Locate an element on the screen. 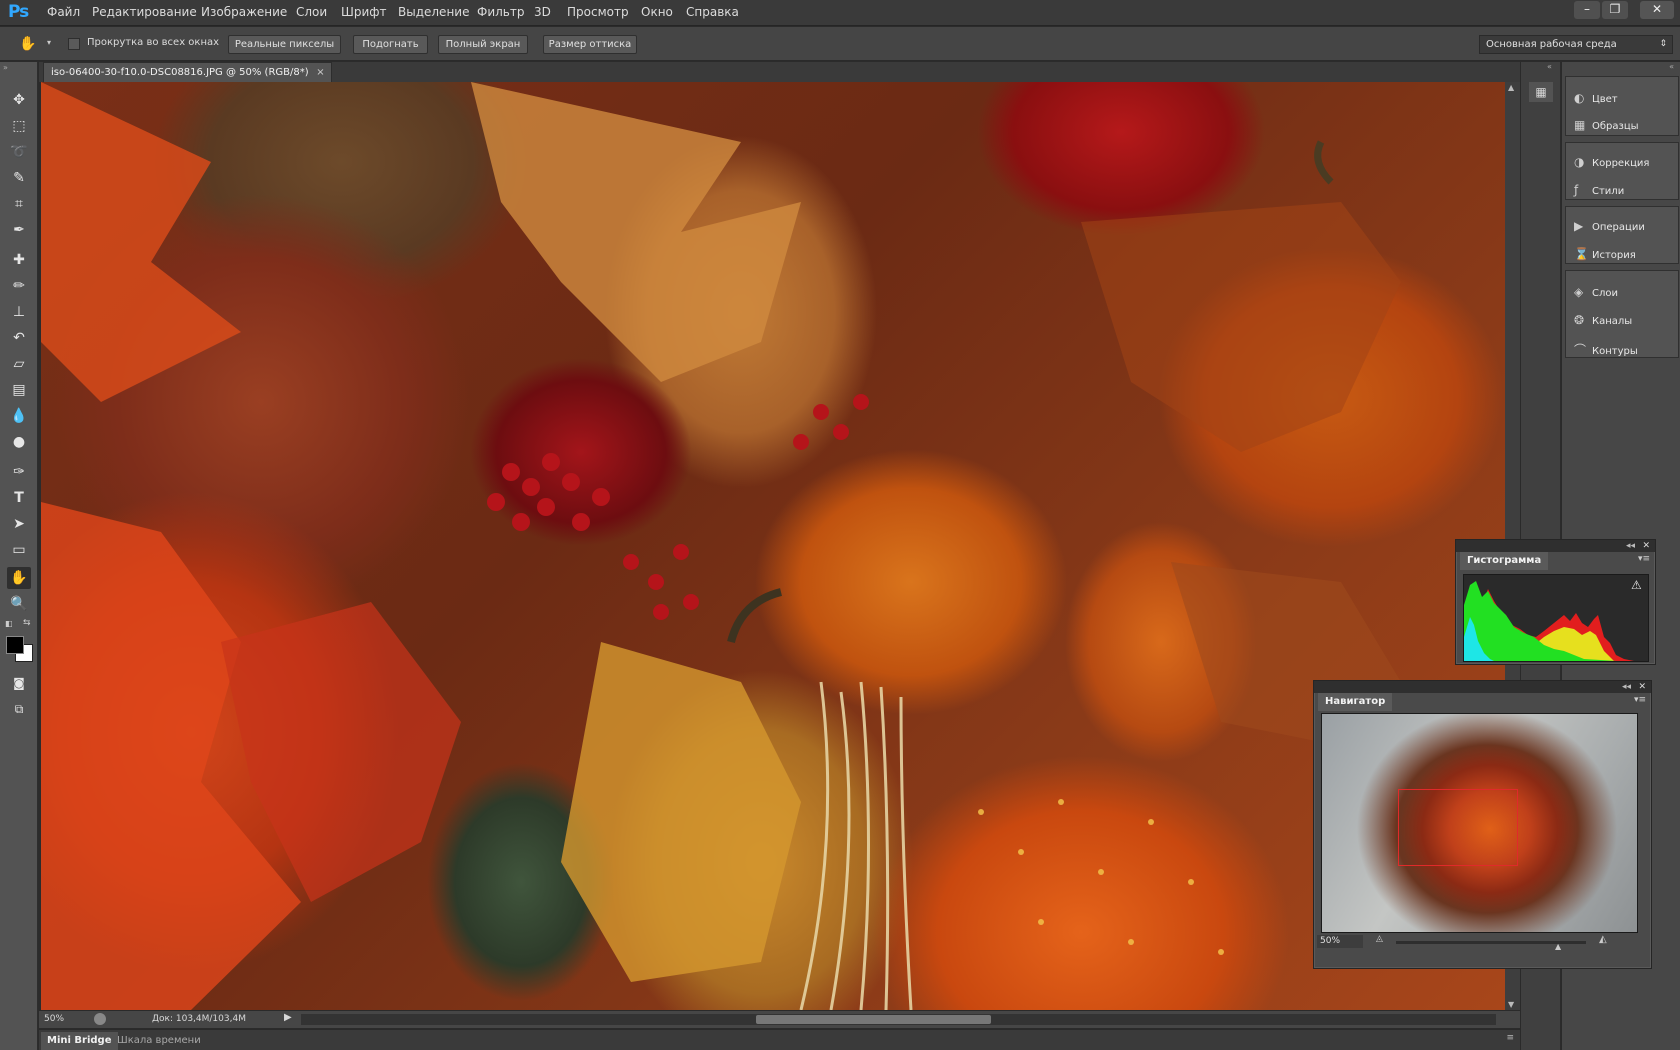 The height and width of the screenshot is (1050, 1680). menu-select: Выделение is located at coordinates (433, 12).